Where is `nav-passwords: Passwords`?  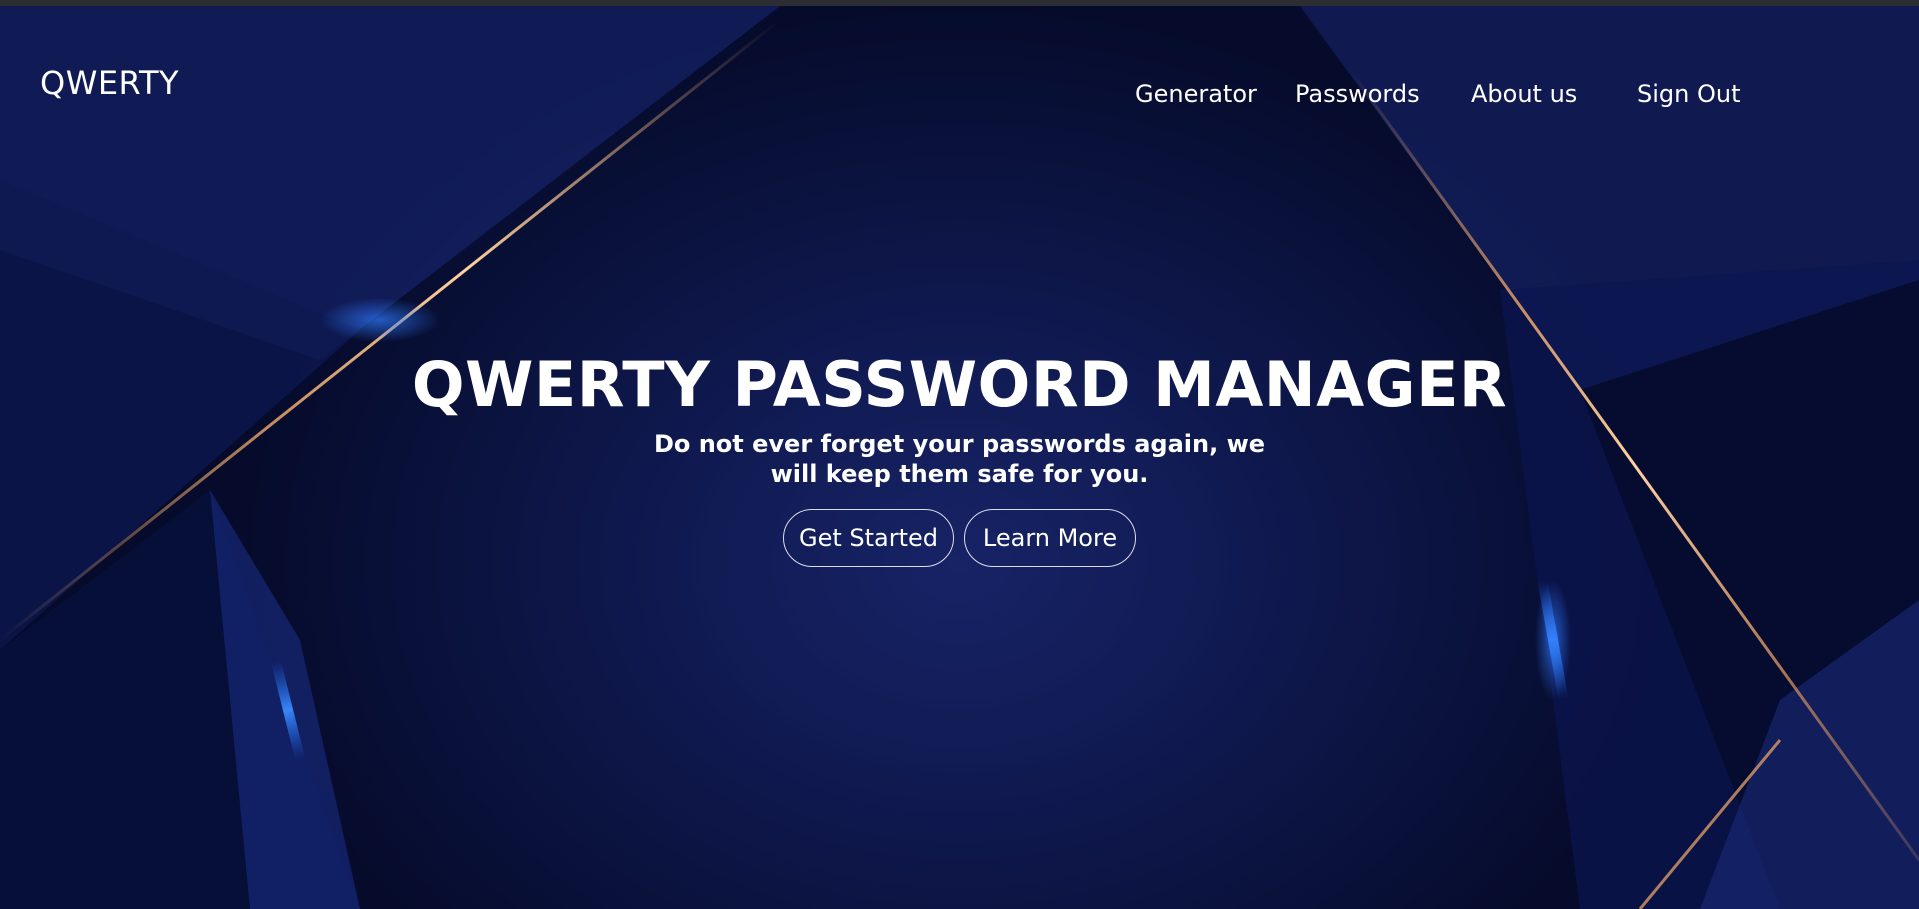
nav-passwords: Passwords is located at coordinates (1357, 94).